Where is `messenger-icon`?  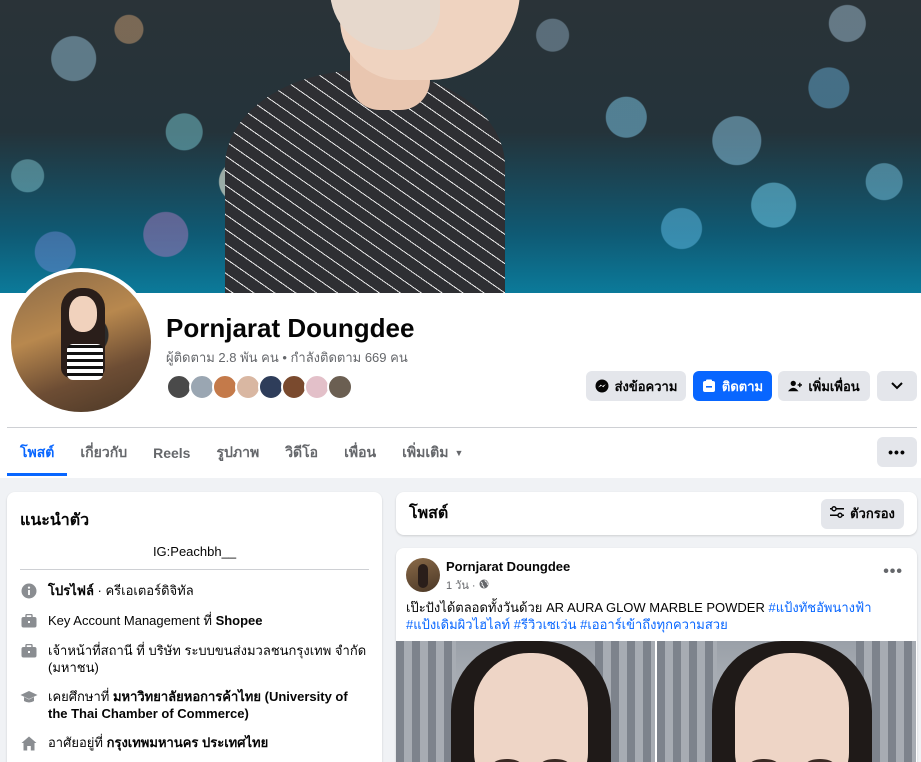
messenger-icon is located at coordinates (602, 386).